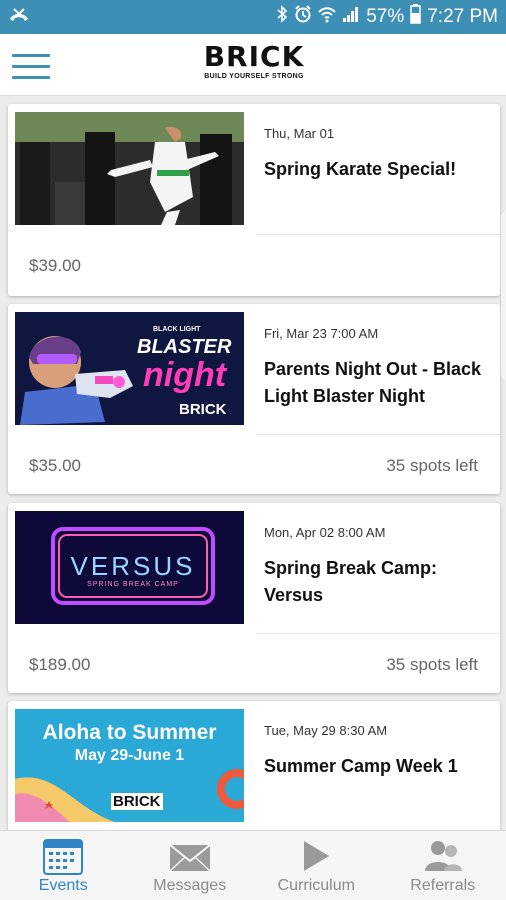  I want to click on event-price: $35.00, so click(55, 465).